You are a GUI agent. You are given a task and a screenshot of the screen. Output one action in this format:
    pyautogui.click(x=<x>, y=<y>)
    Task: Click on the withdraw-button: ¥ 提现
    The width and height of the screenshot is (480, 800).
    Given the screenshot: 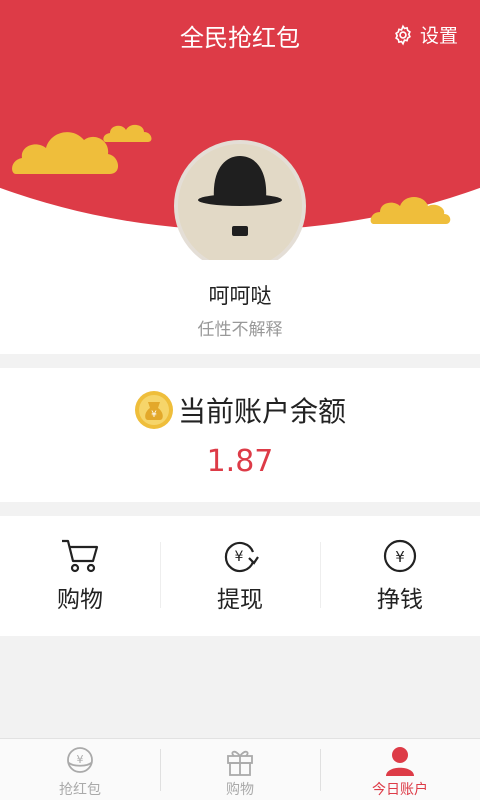 What is the action you would take?
    pyautogui.click(x=240, y=576)
    